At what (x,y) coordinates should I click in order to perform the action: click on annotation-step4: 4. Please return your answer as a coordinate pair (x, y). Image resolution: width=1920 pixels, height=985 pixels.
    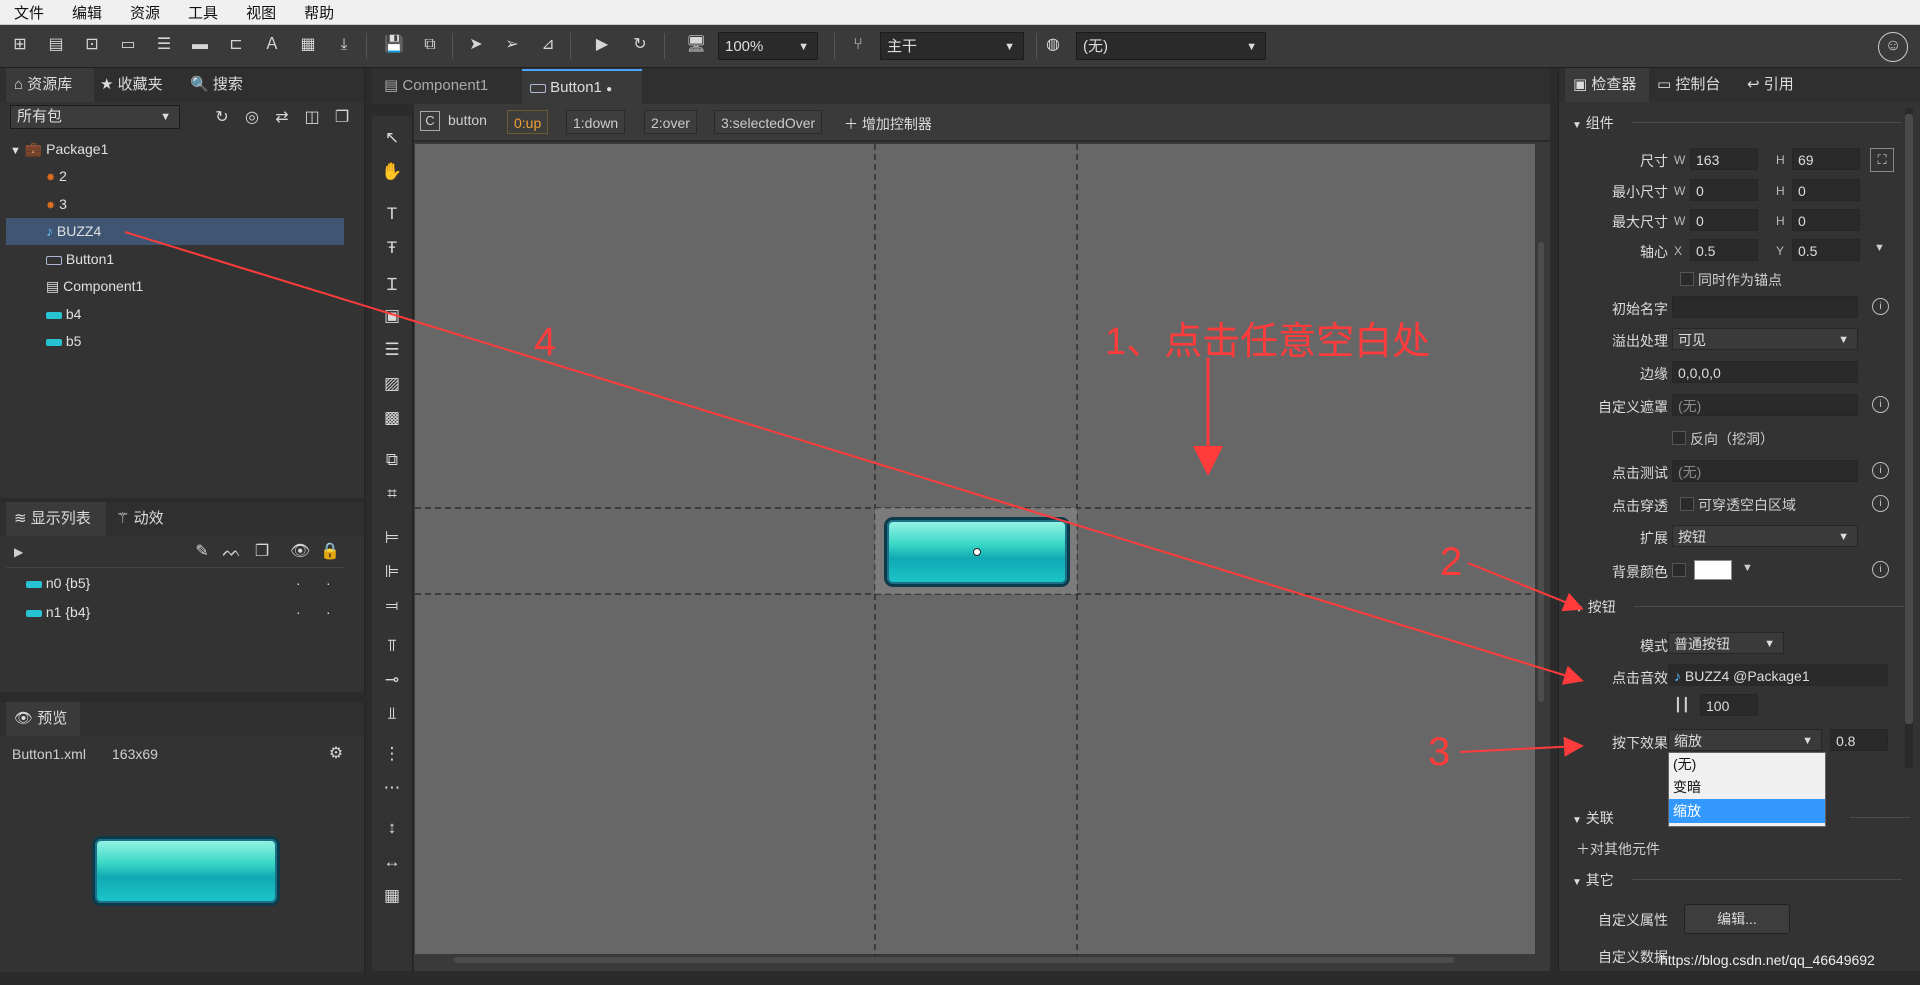
    Looking at the image, I should click on (545, 342).